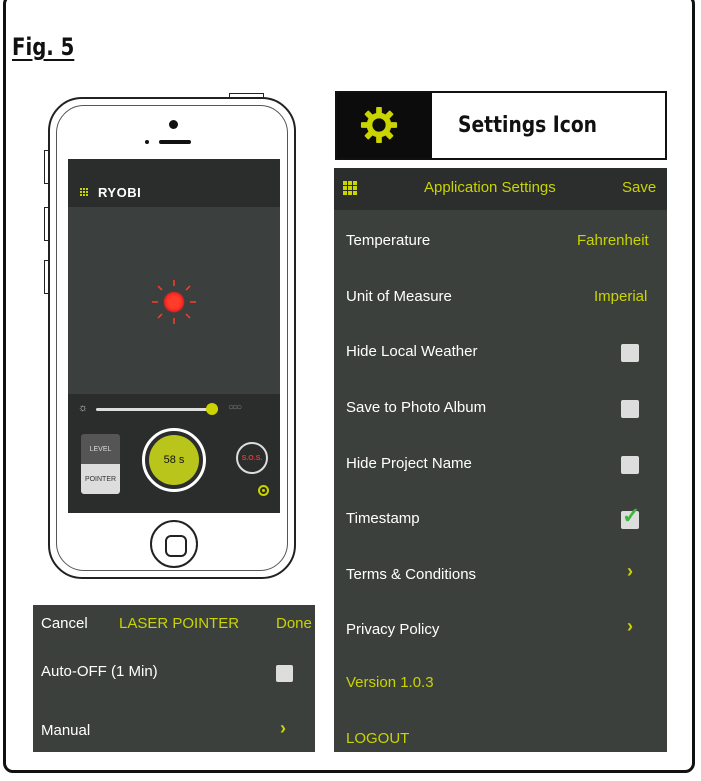  What do you see at coordinates (99, 671) in the screenshot?
I see `auto-off-label: Auto-OFF (1 Min)` at bounding box center [99, 671].